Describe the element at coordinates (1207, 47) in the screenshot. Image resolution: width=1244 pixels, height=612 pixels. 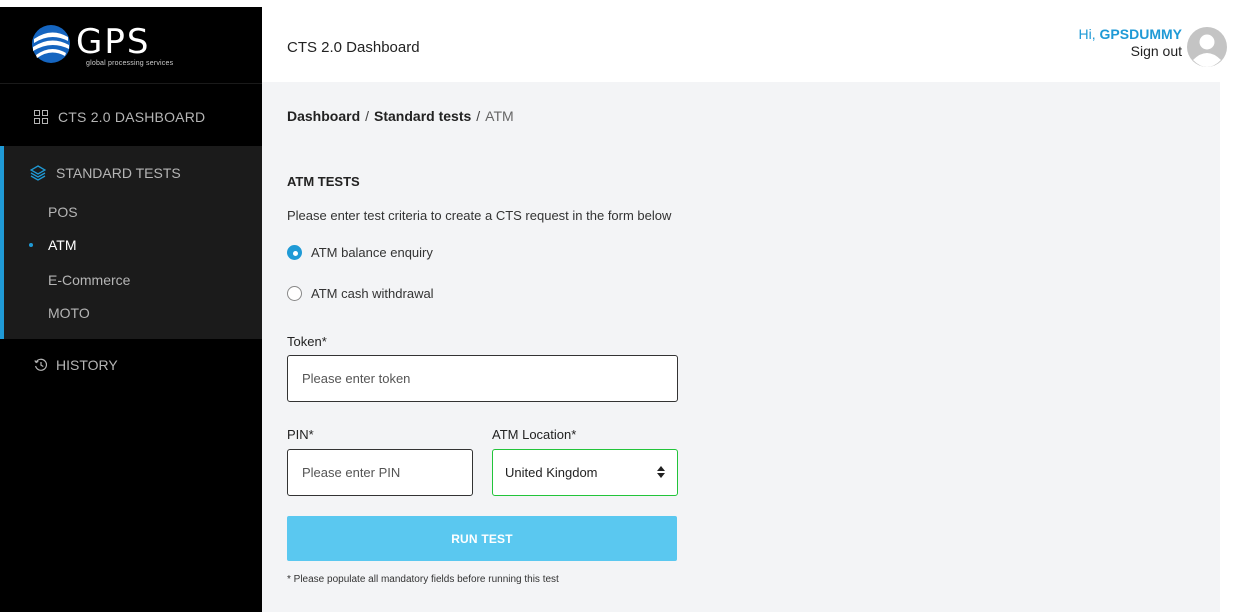
I see `avatar-icon` at that location.